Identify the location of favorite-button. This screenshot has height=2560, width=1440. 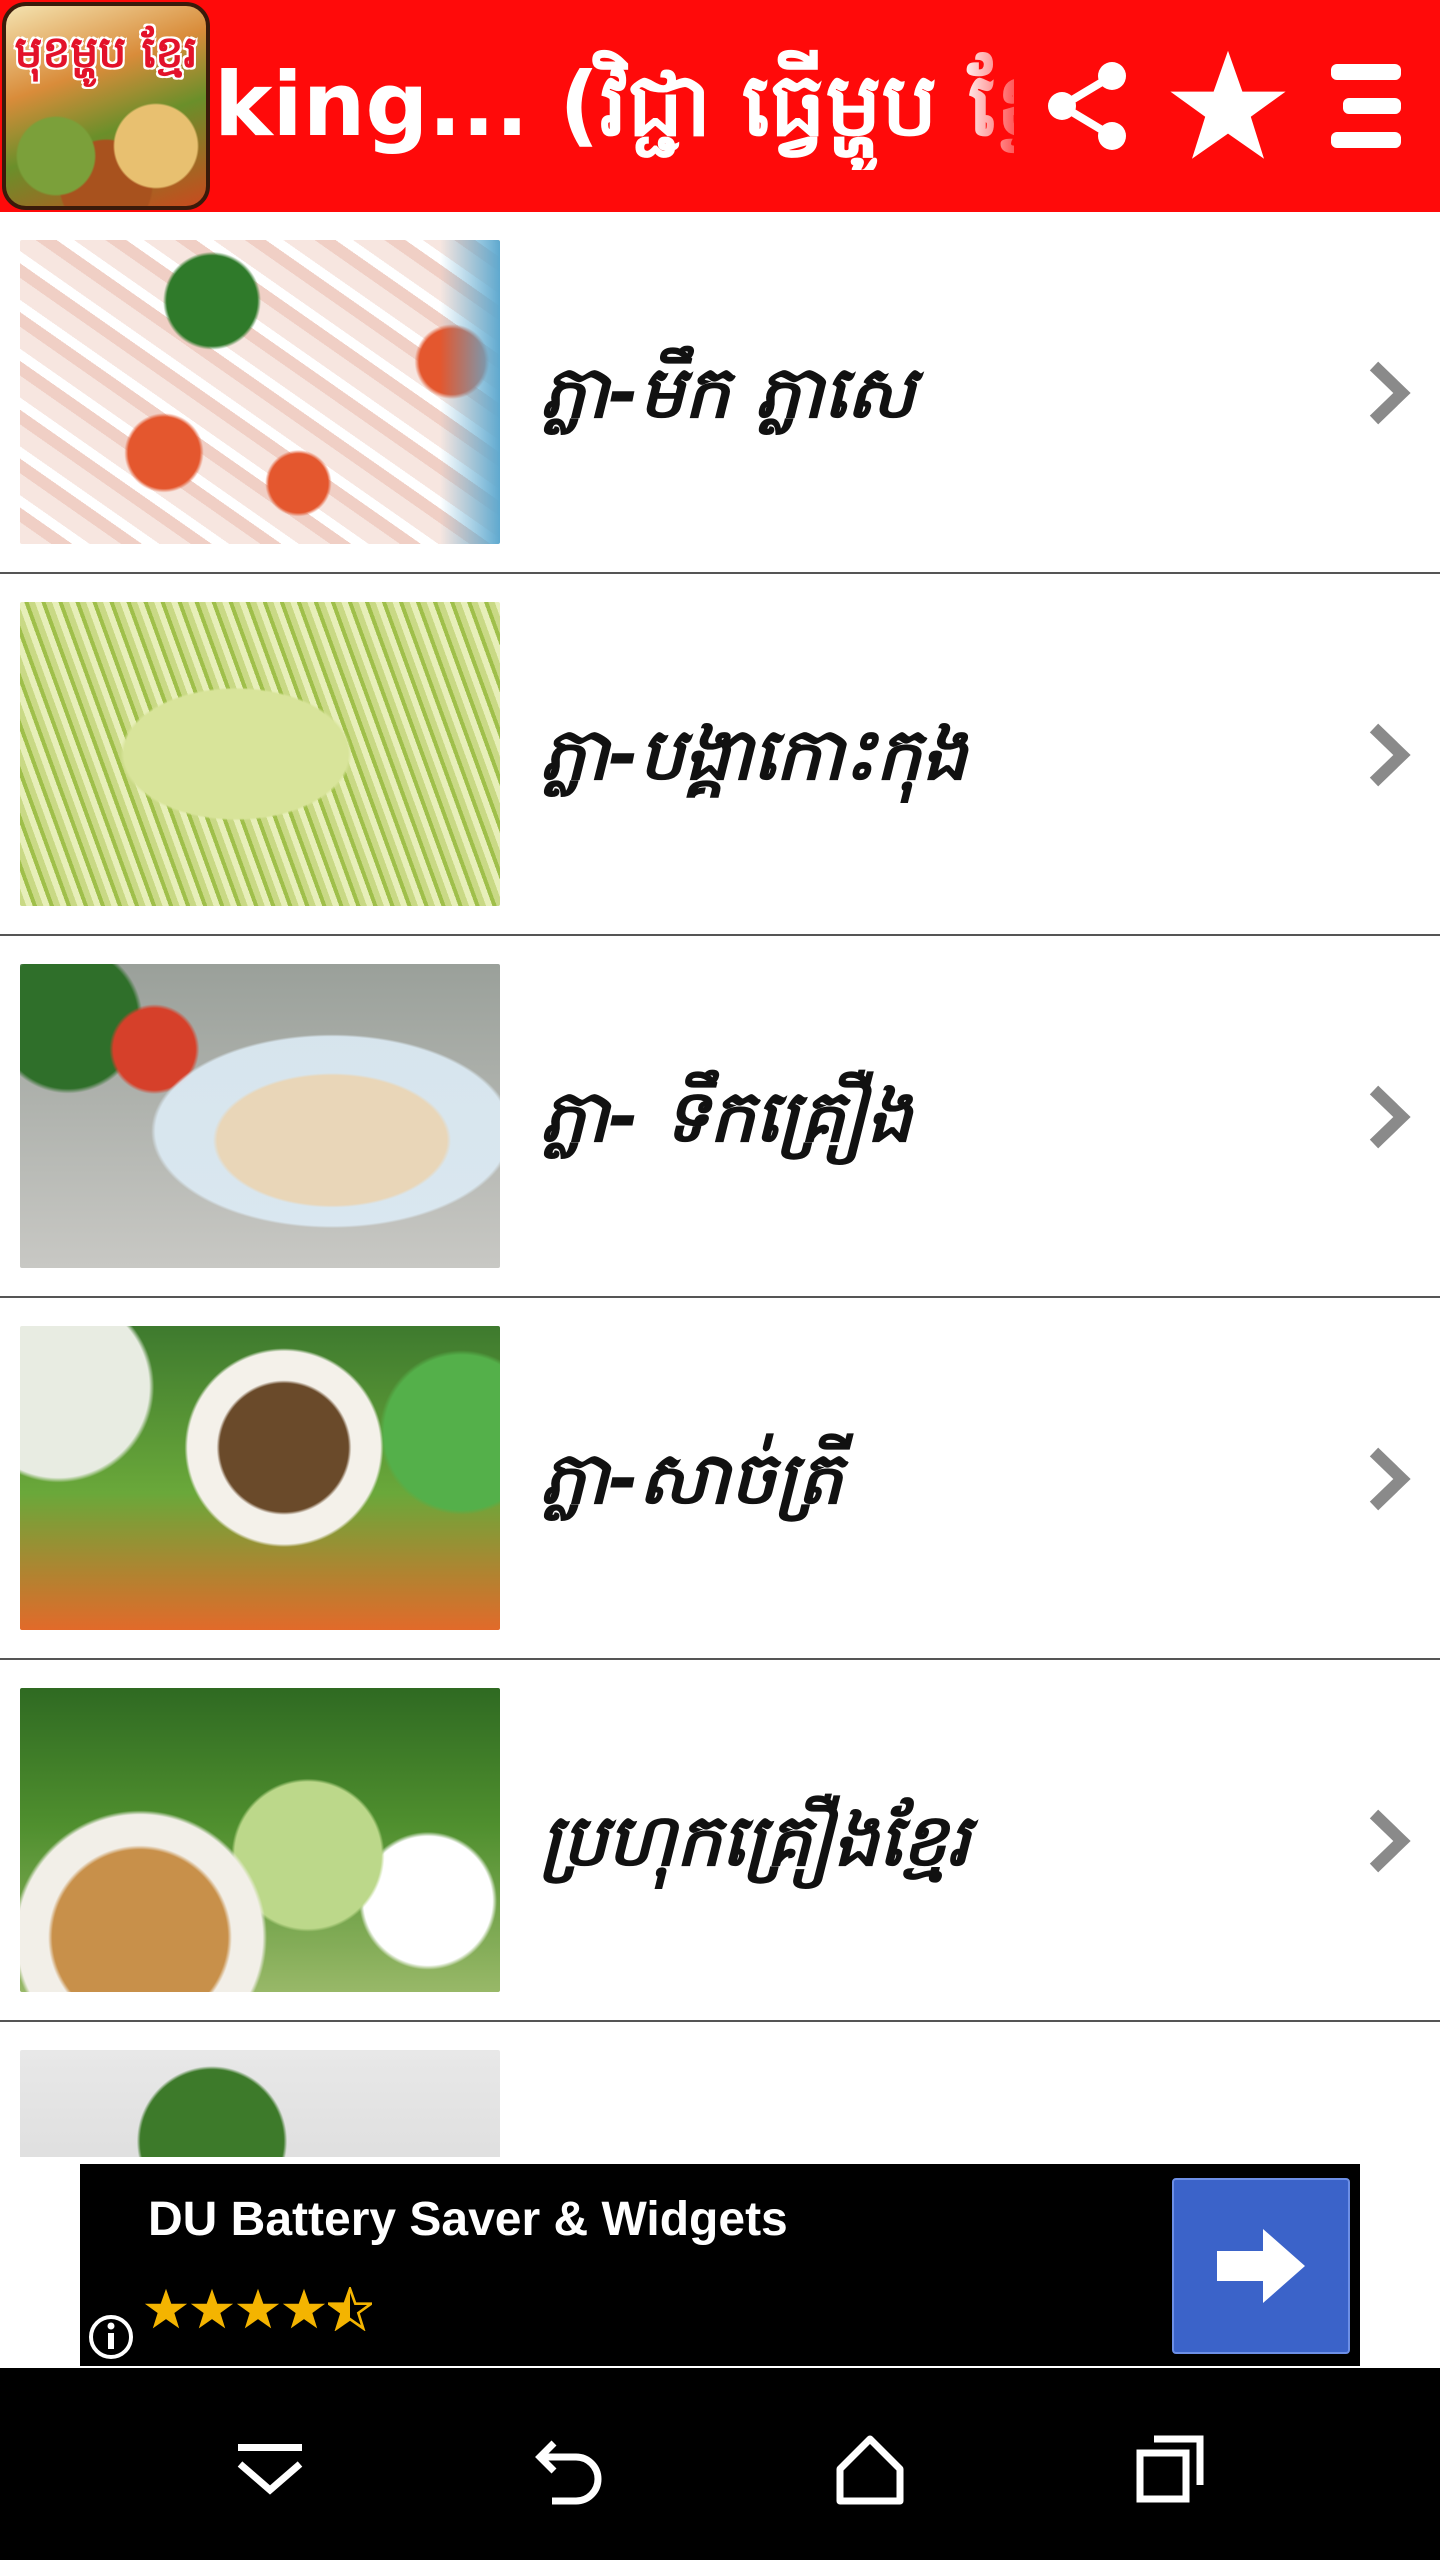
(1228, 106).